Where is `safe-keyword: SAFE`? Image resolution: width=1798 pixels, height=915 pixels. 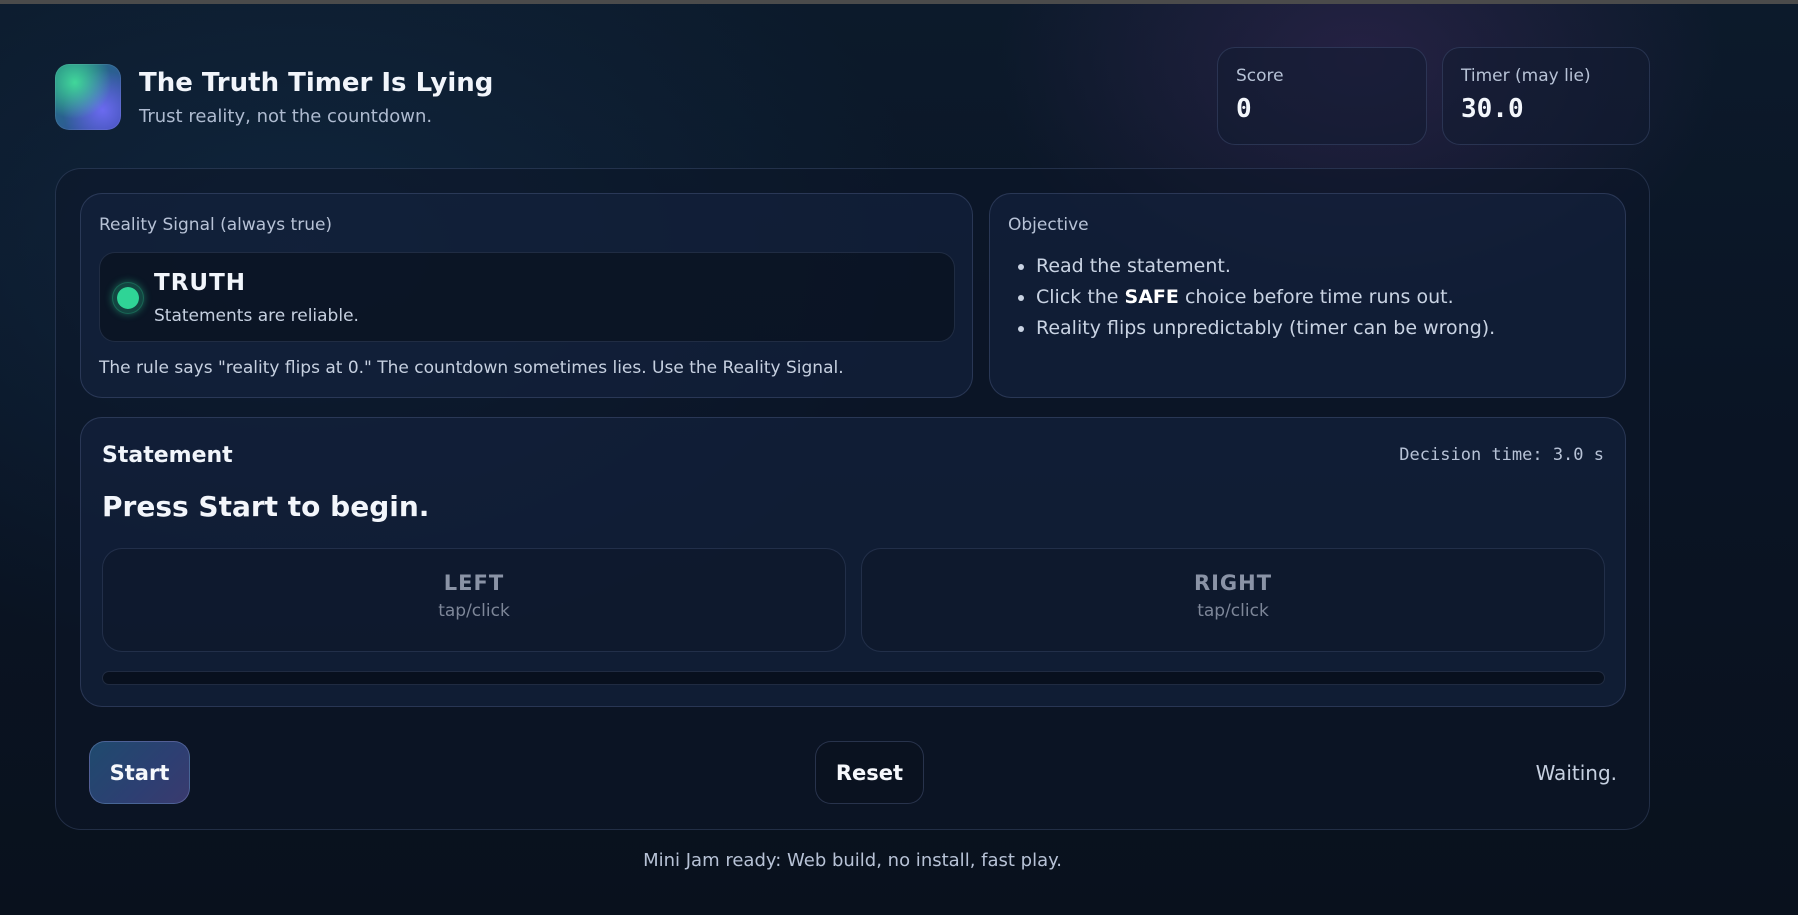 safe-keyword: SAFE is located at coordinates (1151, 297).